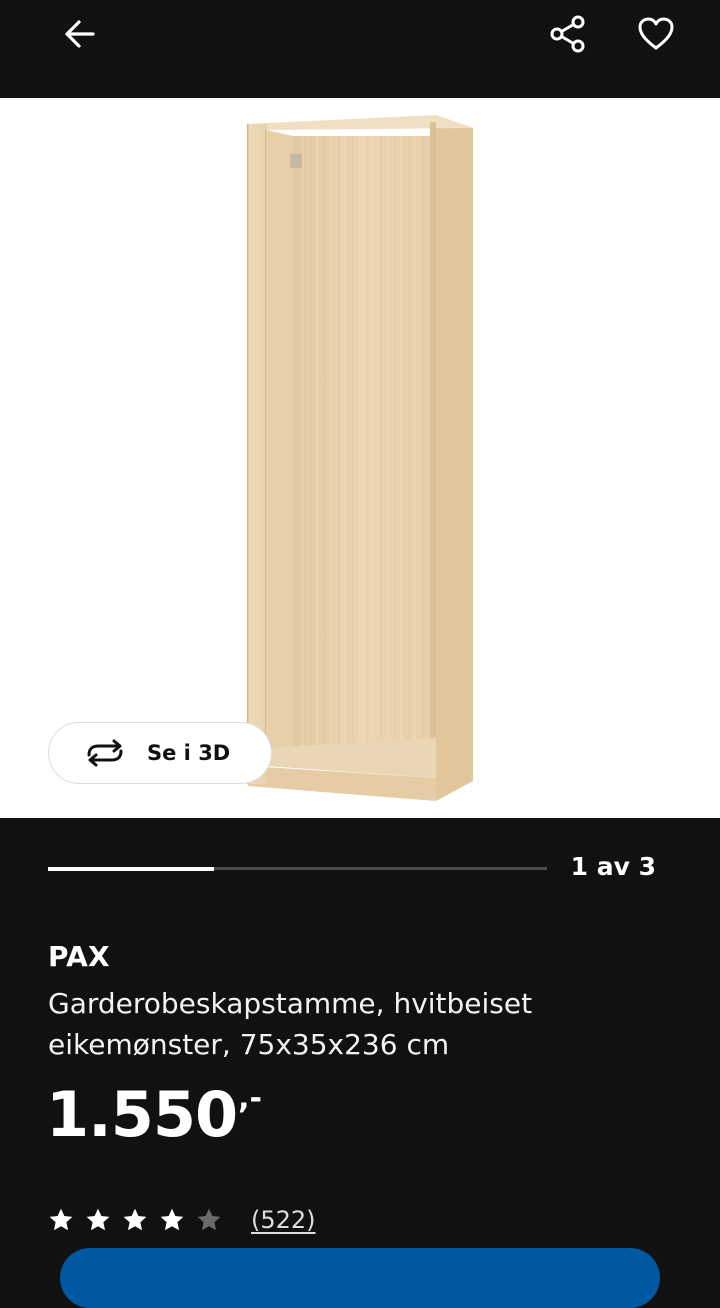  What do you see at coordinates (131, 868) in the screenshot?
I see `gallery-progress-fill` at bounding box center [131, 868].